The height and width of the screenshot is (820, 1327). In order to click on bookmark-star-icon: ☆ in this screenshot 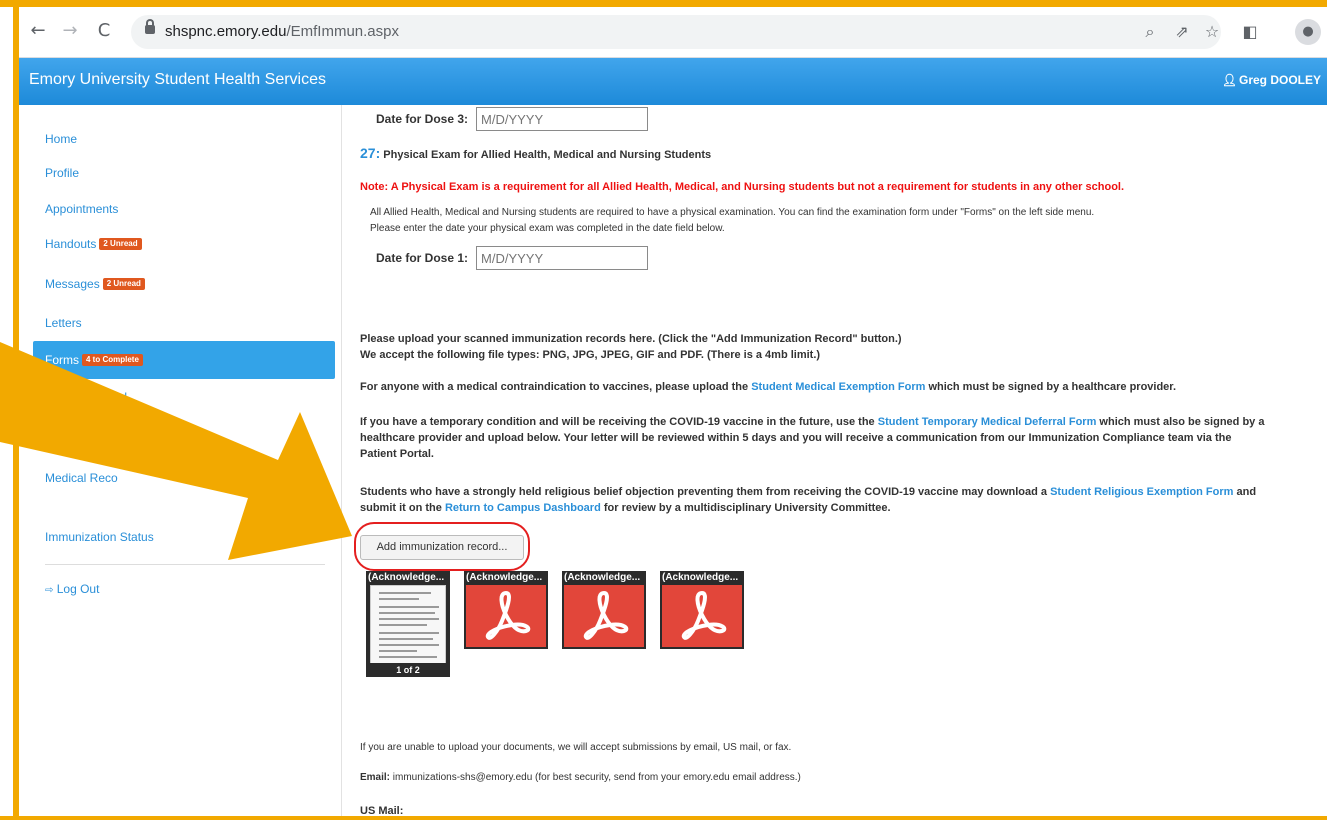, I will do `click(1212, 32)`.